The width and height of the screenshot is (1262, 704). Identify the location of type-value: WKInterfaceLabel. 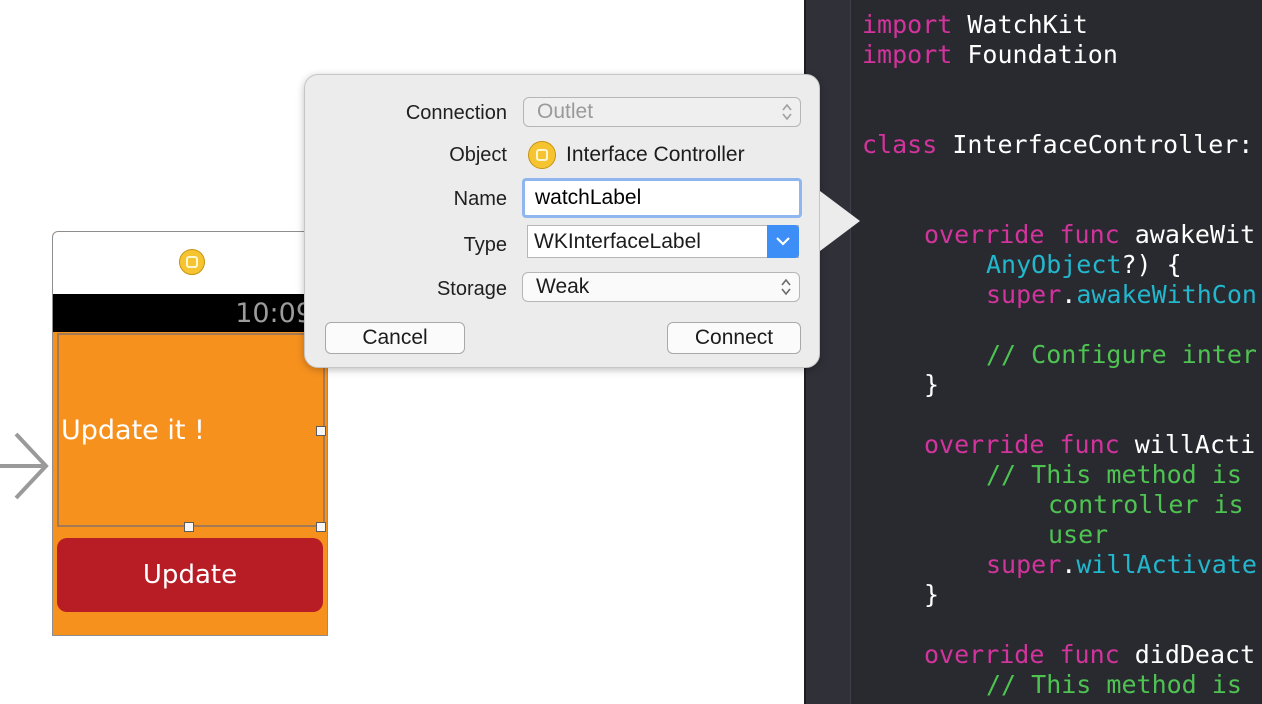
(617, 241).